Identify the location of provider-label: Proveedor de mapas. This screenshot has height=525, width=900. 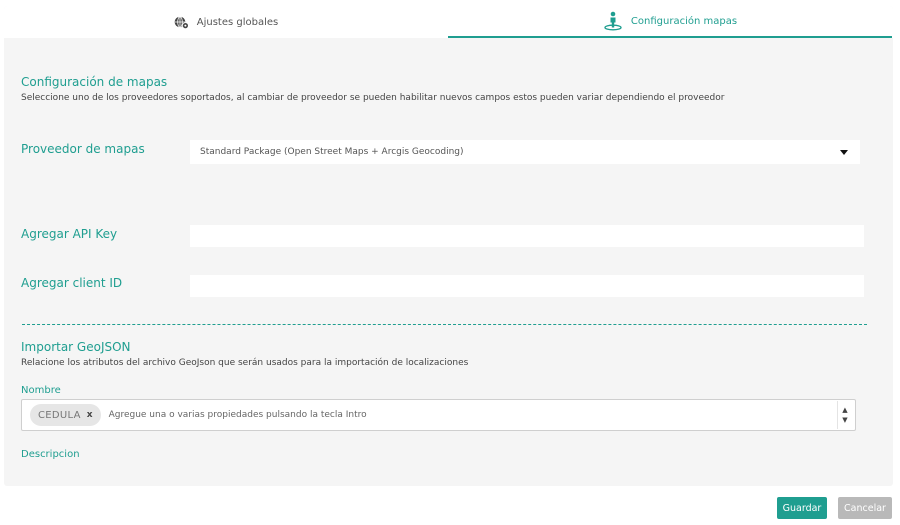
(83, 149).